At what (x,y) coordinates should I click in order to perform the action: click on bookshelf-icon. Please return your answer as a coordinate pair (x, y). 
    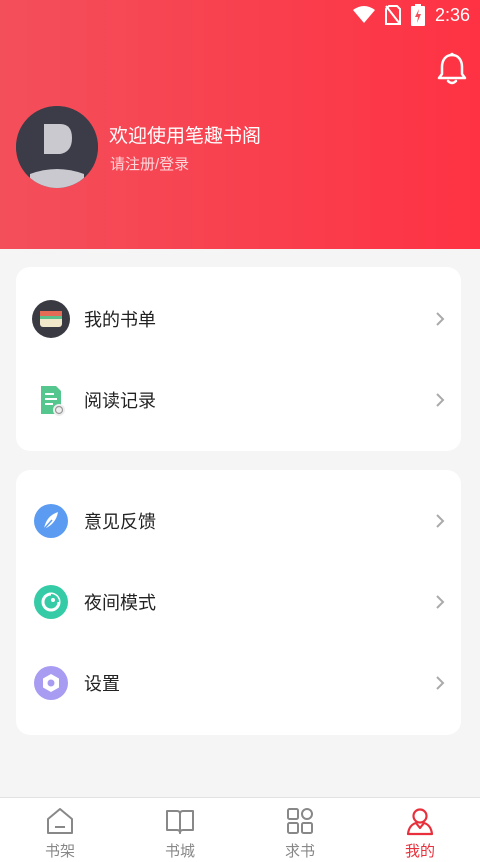
    Looking at the image, I should click on (60, 821).